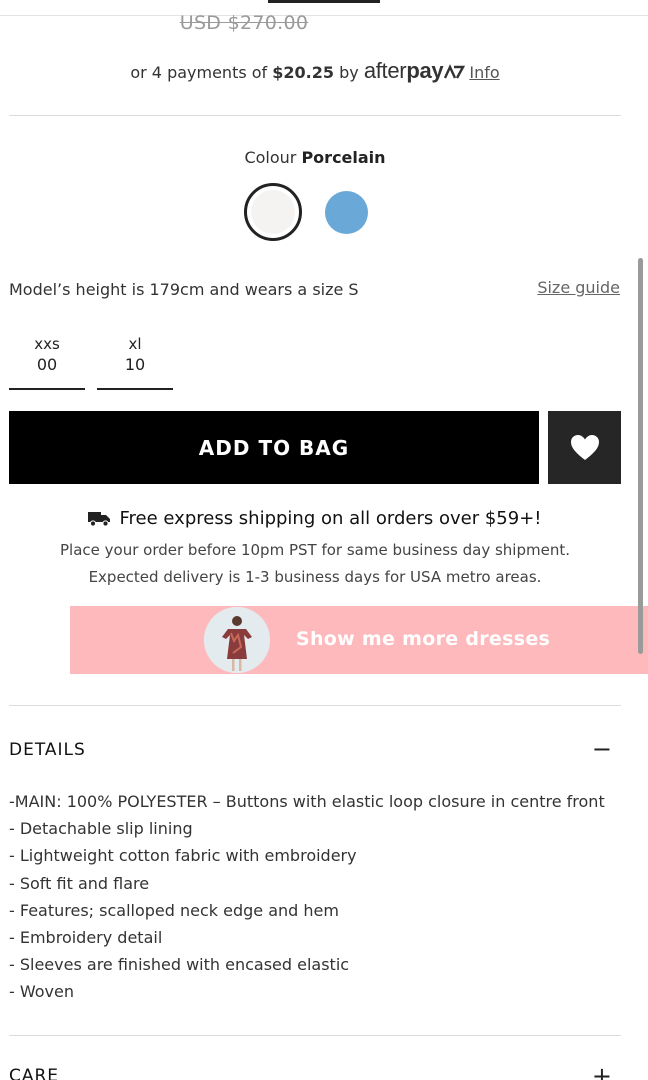  I want to click on more-dresses-banner: Show me more dresses, so click(359, 640).